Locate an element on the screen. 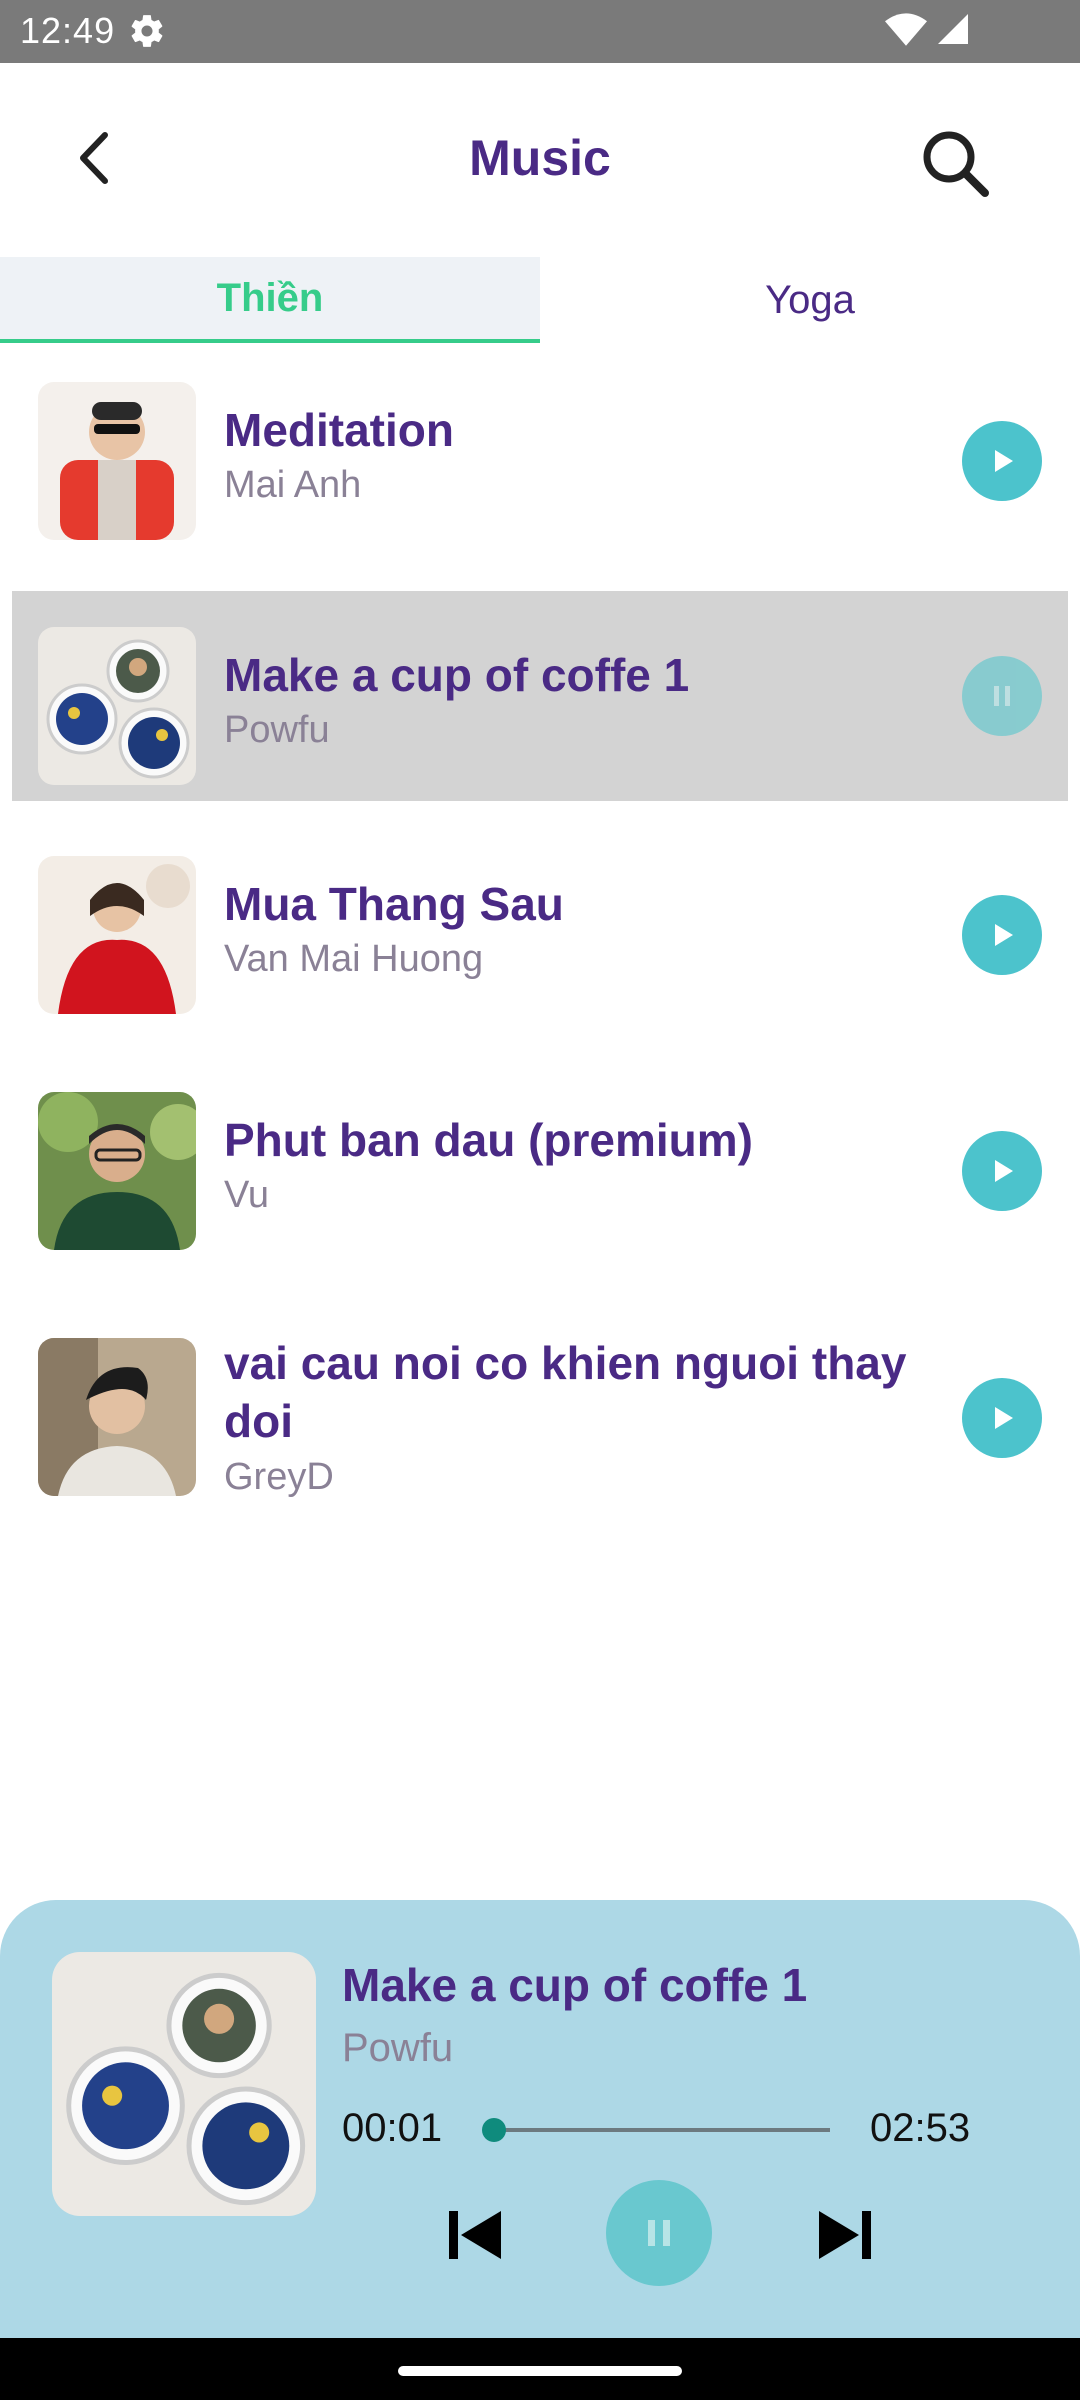  signal-icon is located at coordinates (953, 29).